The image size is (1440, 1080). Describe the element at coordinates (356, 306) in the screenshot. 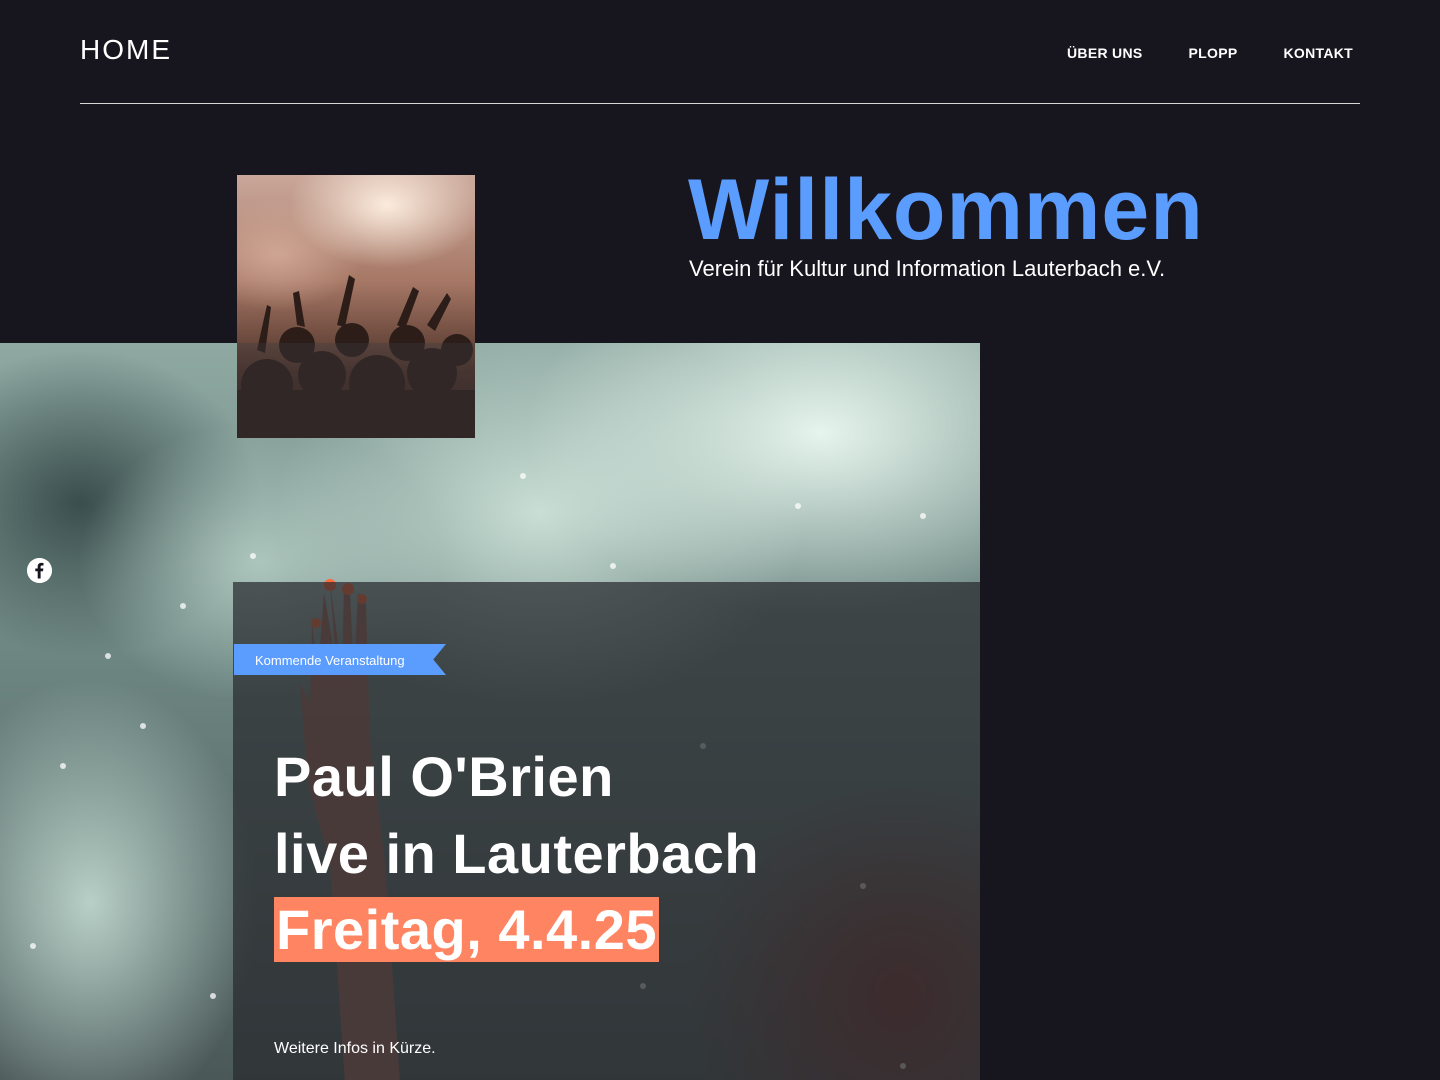

I see `crowd-concert-image` at that location.